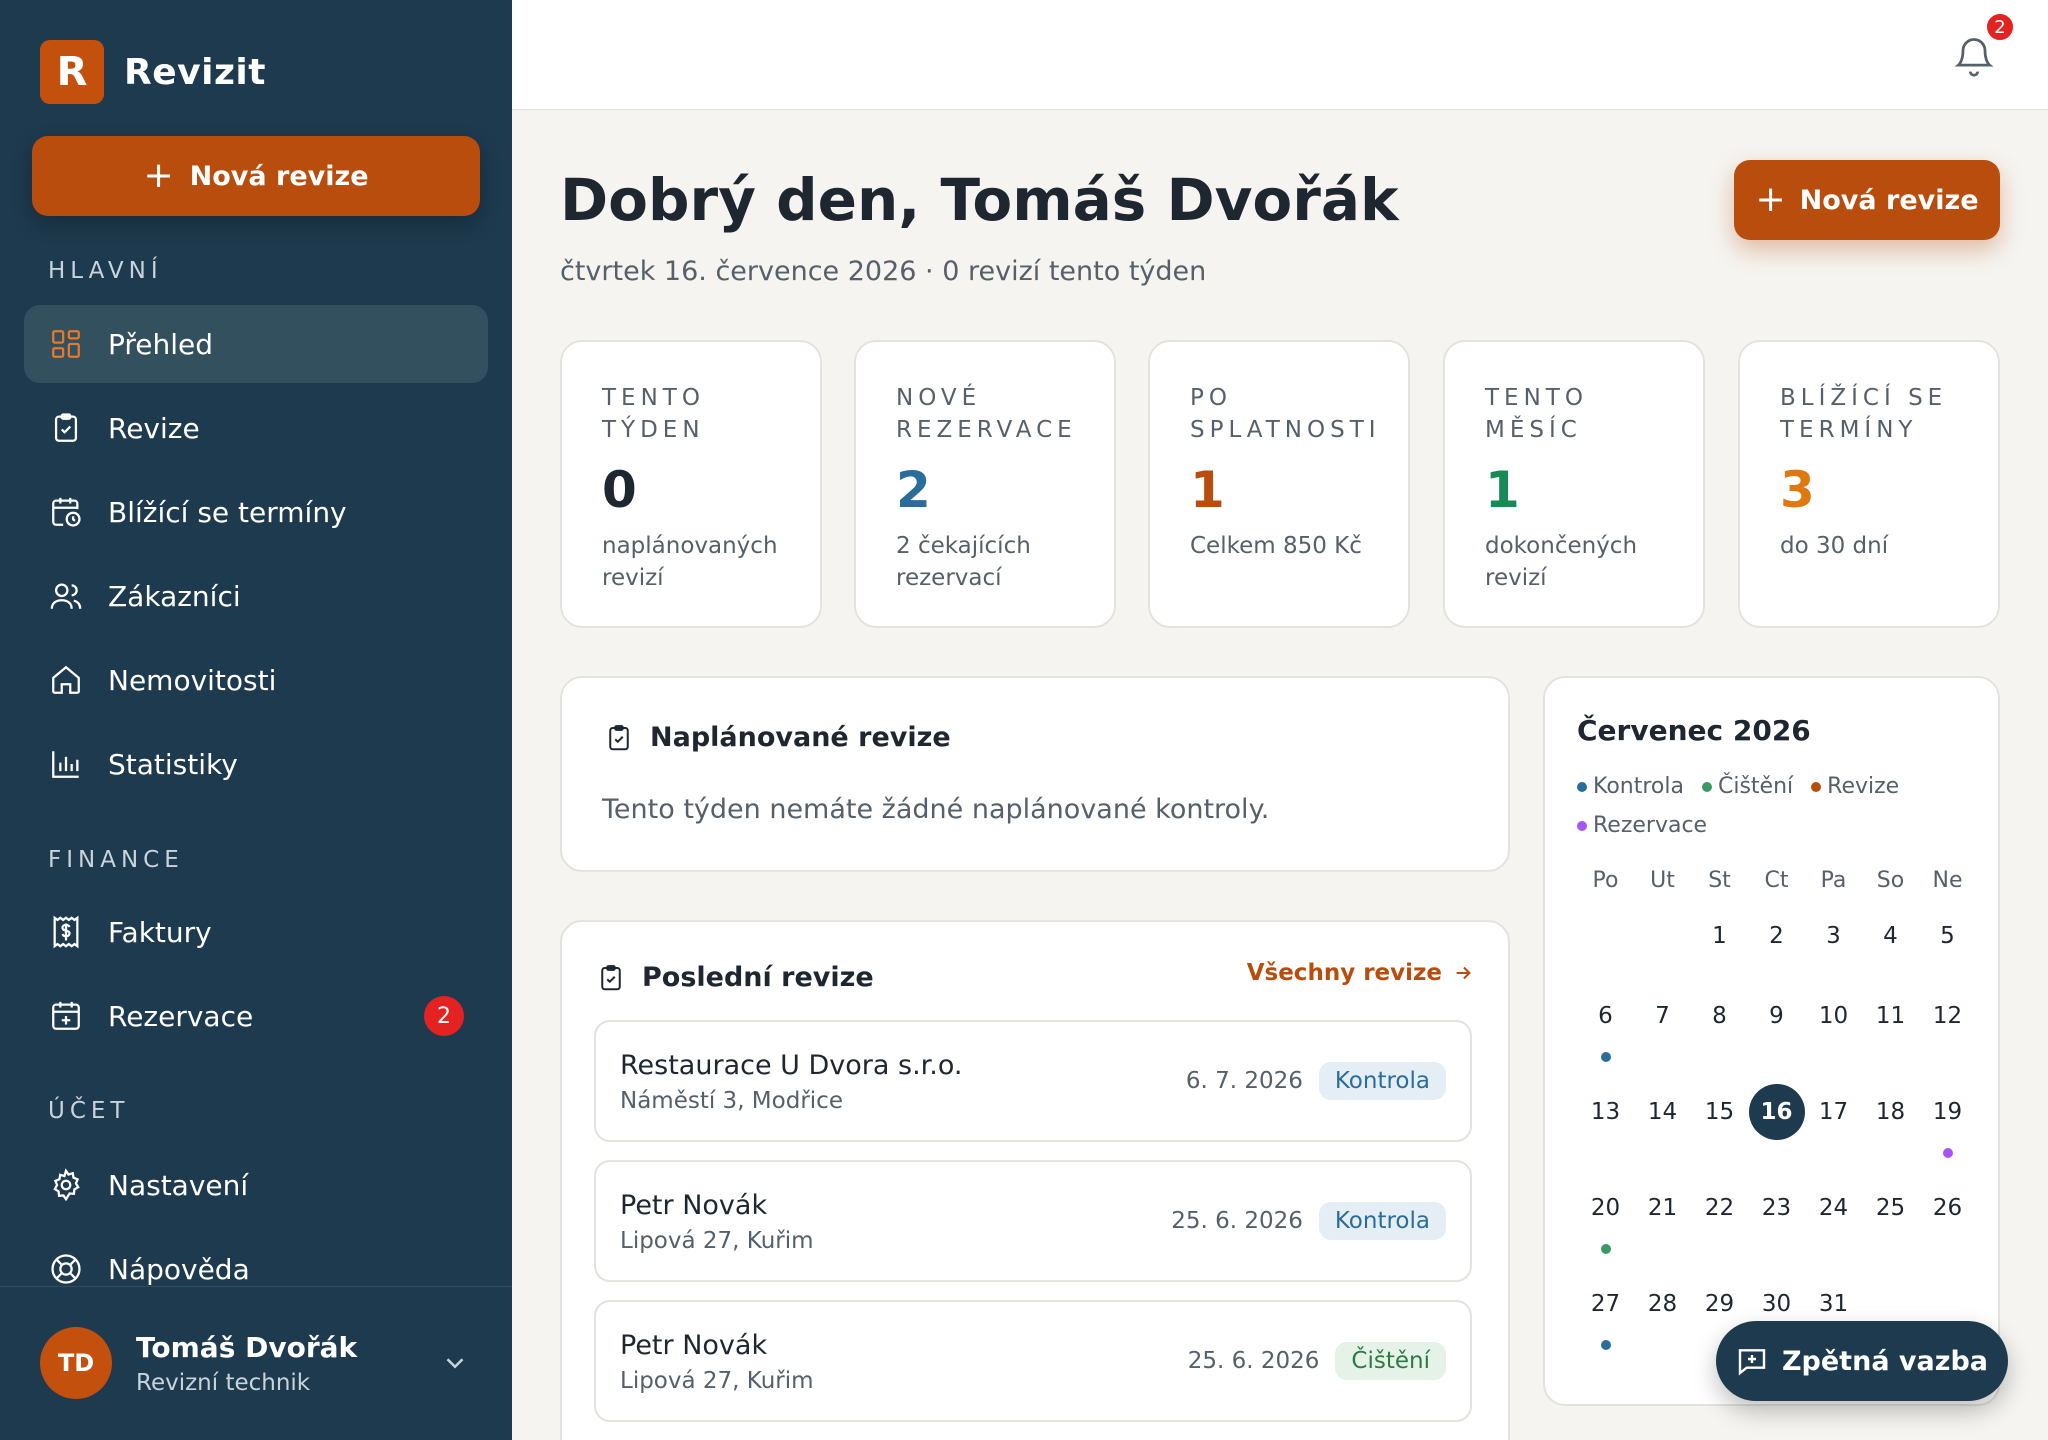  I want to click on sidebar-item-customers: Zákazníci, so click(256, 596).